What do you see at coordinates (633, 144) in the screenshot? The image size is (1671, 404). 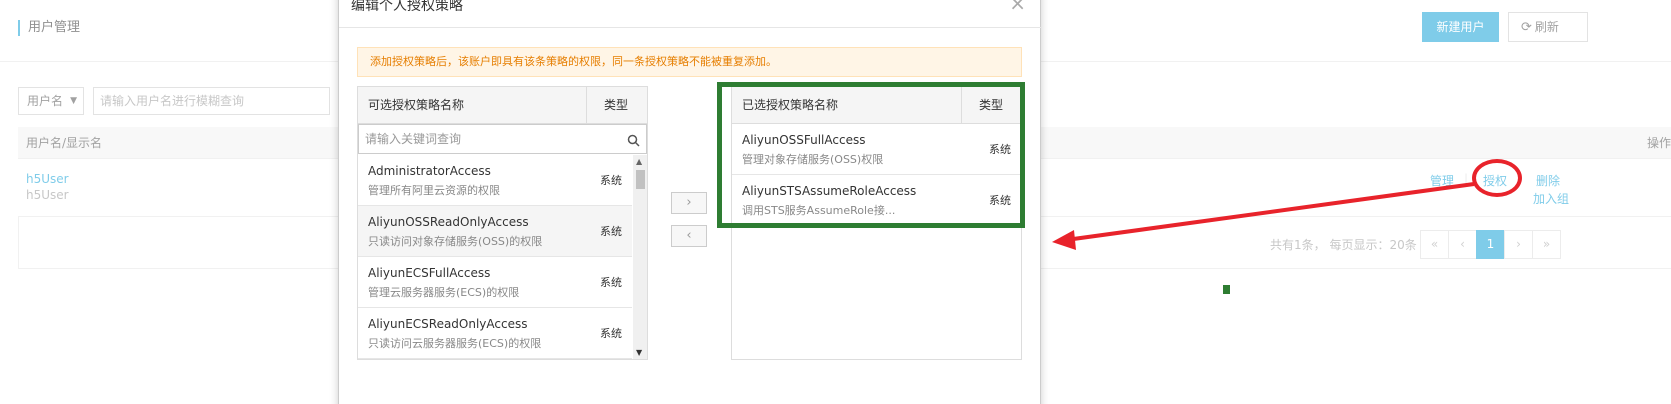 I see `search-icon` at bounding box center [633, 144].